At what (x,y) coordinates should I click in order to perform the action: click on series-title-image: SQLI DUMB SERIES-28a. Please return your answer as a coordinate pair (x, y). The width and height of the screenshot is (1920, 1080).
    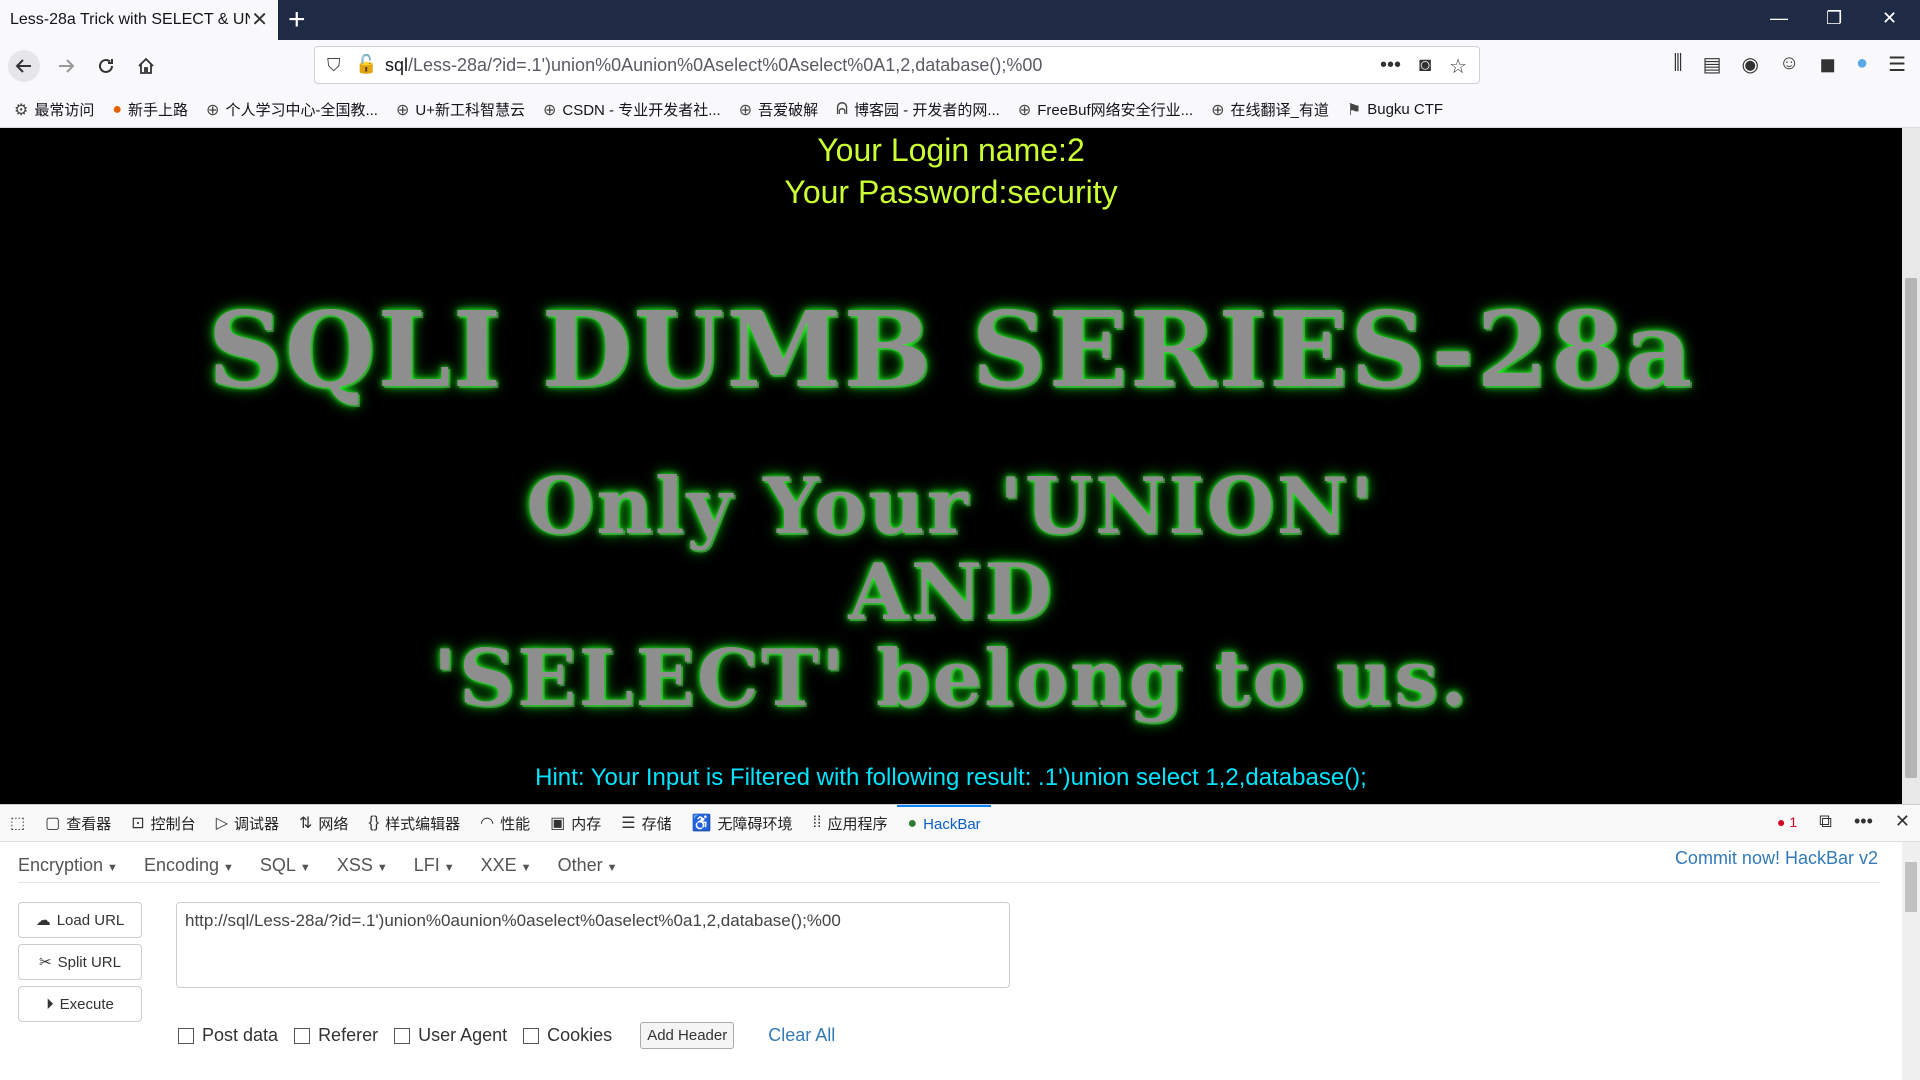
    Looking at the image, I should click on (951, 349).